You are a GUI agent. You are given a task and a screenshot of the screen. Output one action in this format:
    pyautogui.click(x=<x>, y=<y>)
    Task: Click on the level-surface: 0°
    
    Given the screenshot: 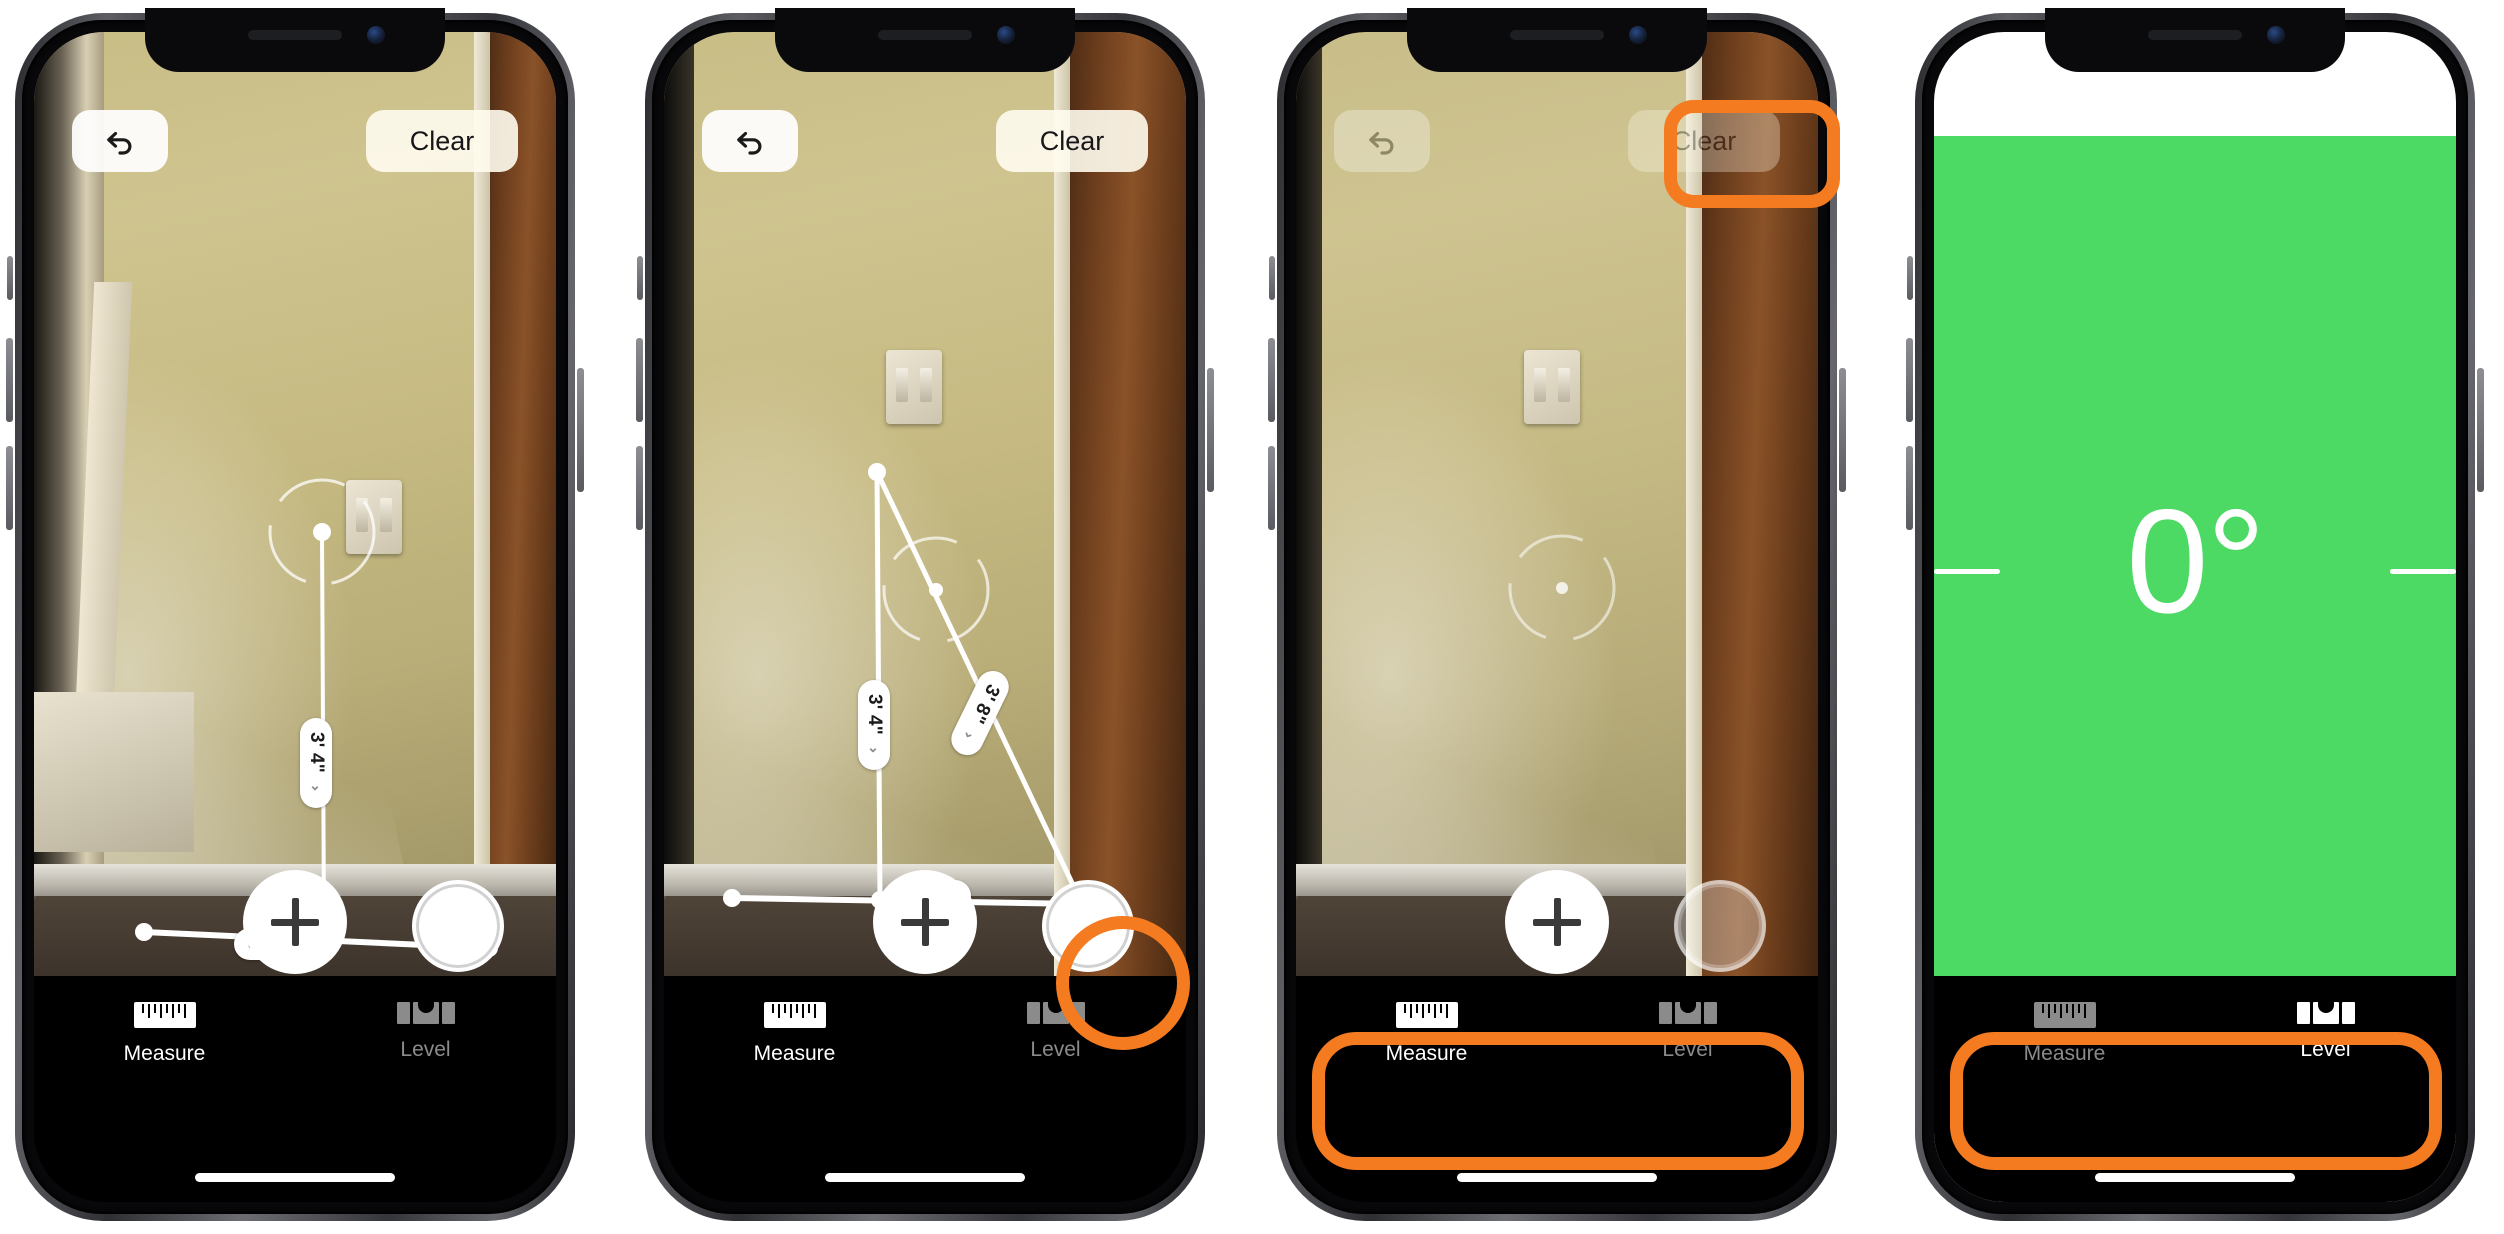 What is the action you would take?
    pyautogui.click(x=2195, y=569)
    